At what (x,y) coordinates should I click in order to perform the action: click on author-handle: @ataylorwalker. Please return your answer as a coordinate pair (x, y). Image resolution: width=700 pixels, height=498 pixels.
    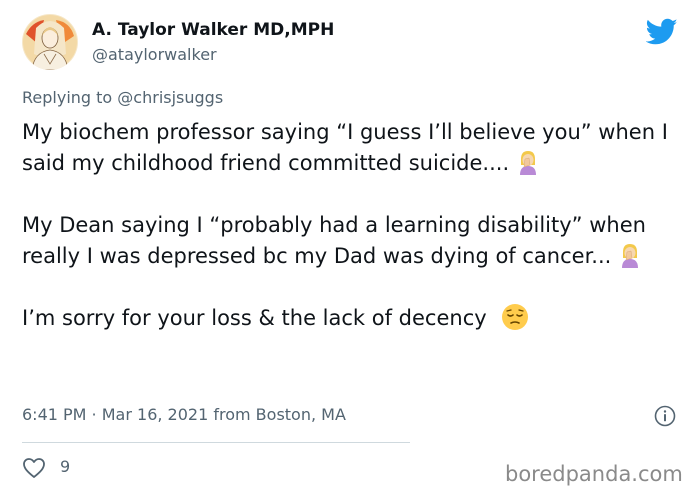
    Looking at the image, I should click on (154, 54).